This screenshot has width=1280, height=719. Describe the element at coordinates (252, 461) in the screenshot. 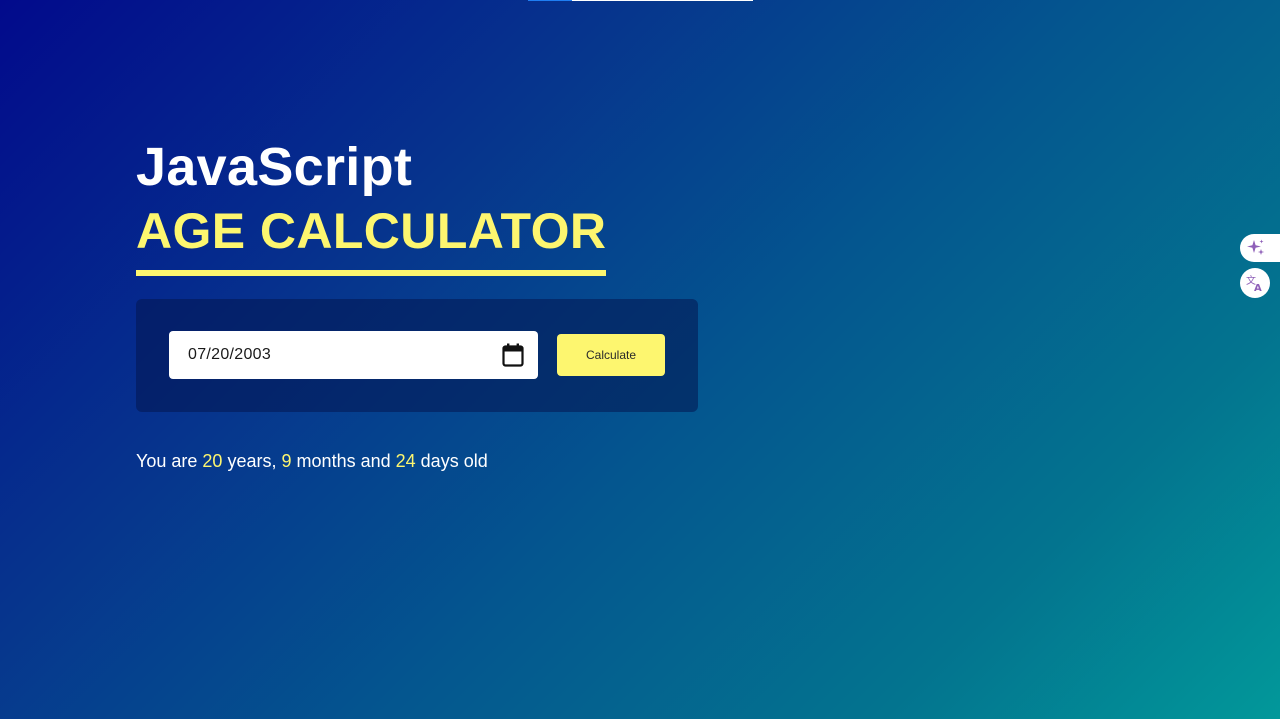

I see `result-years-label: years,` at that location.